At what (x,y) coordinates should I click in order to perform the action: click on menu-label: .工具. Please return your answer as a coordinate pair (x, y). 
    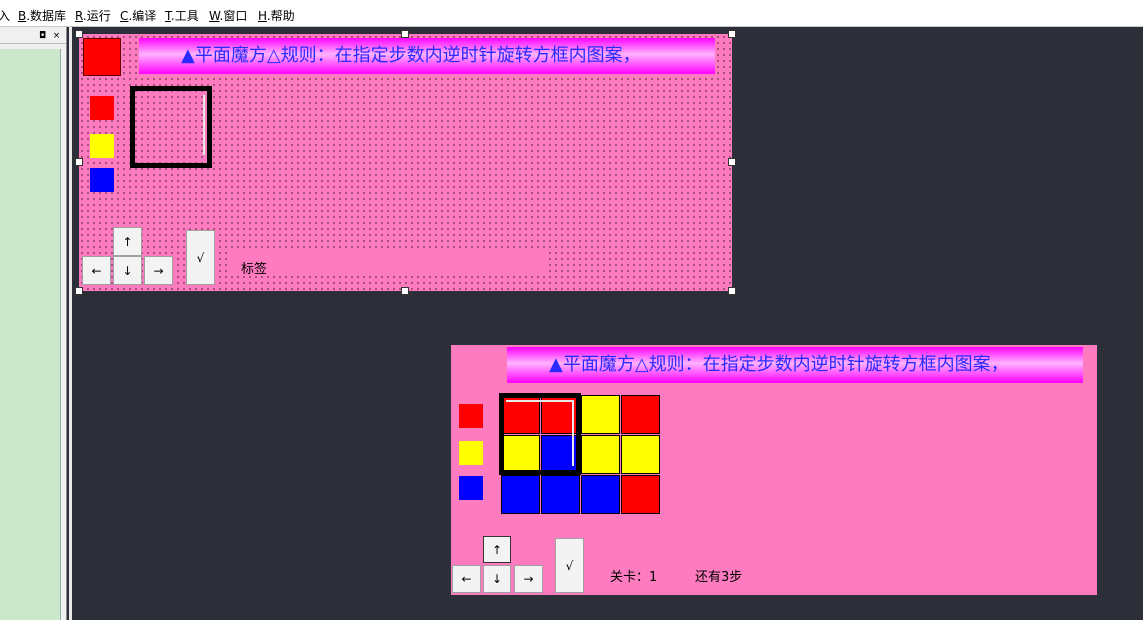
    Looking at the image, I should click on (184, 16).